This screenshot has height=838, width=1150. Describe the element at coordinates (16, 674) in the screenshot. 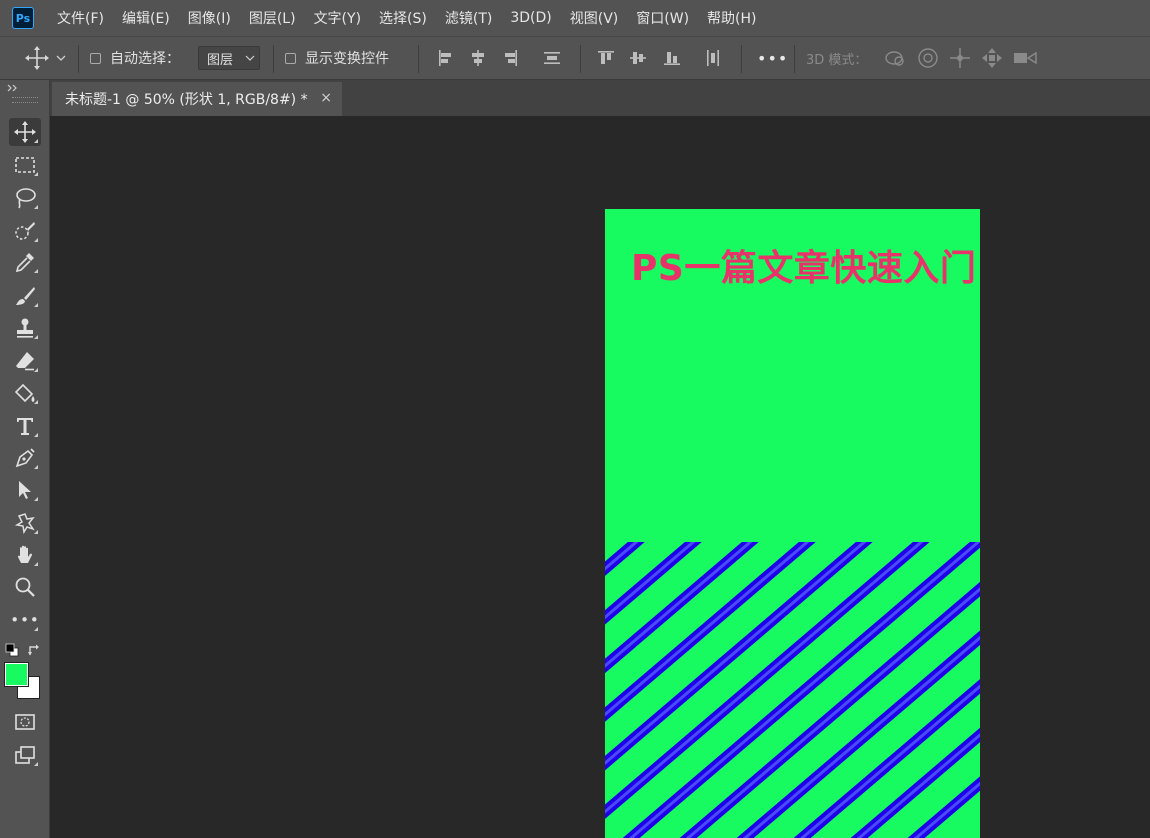

I see `foreground-color-swatch` at that location.